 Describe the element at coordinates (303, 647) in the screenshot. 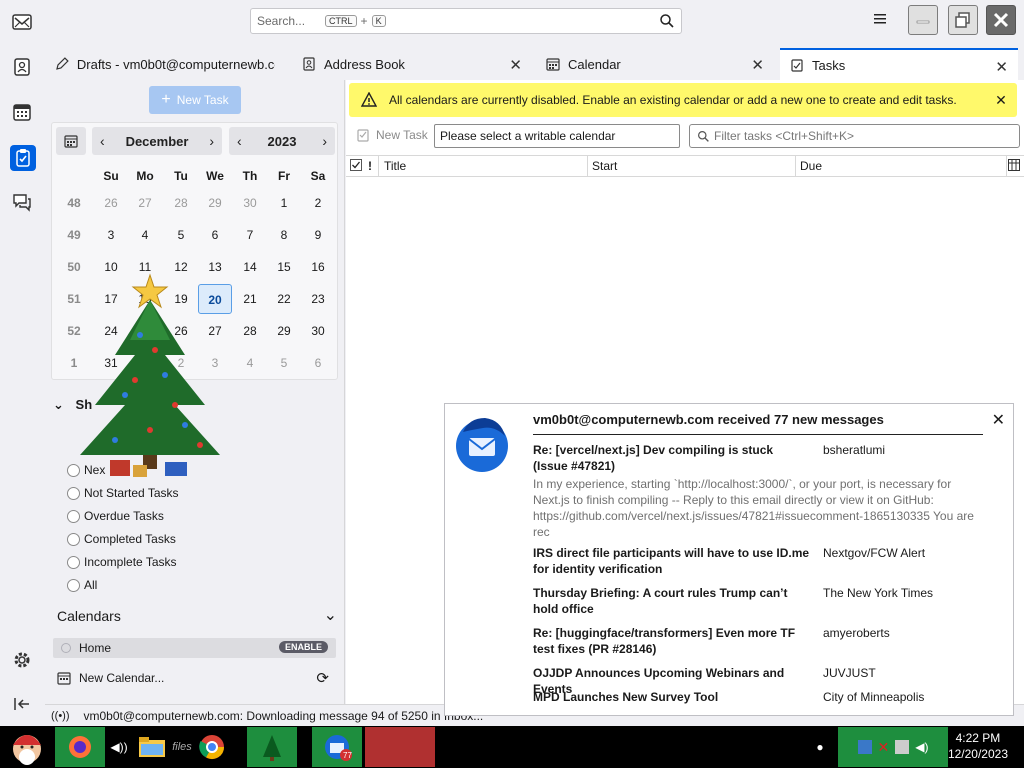

I see `enable-calendar-button: ENABLE` at that location.